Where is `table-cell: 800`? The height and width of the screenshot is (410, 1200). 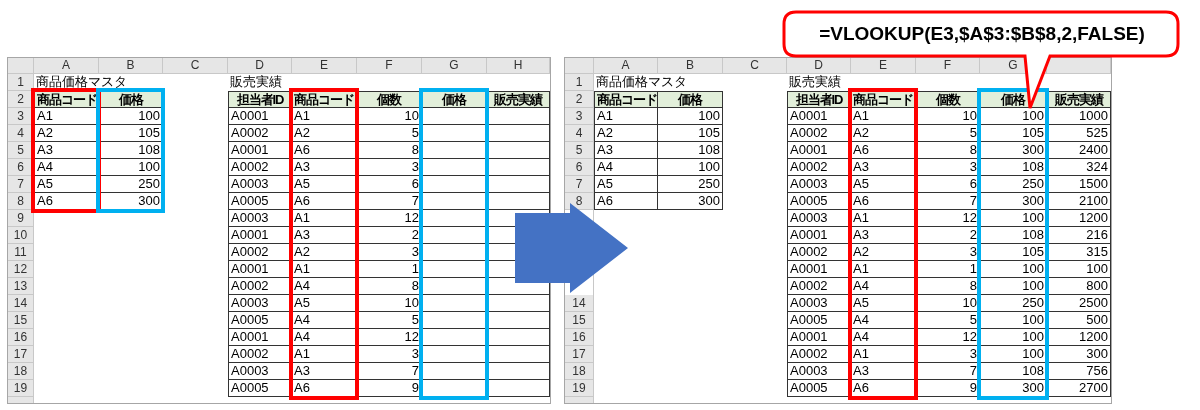
table-cell: 800 is located at coordinates (1097, 285).